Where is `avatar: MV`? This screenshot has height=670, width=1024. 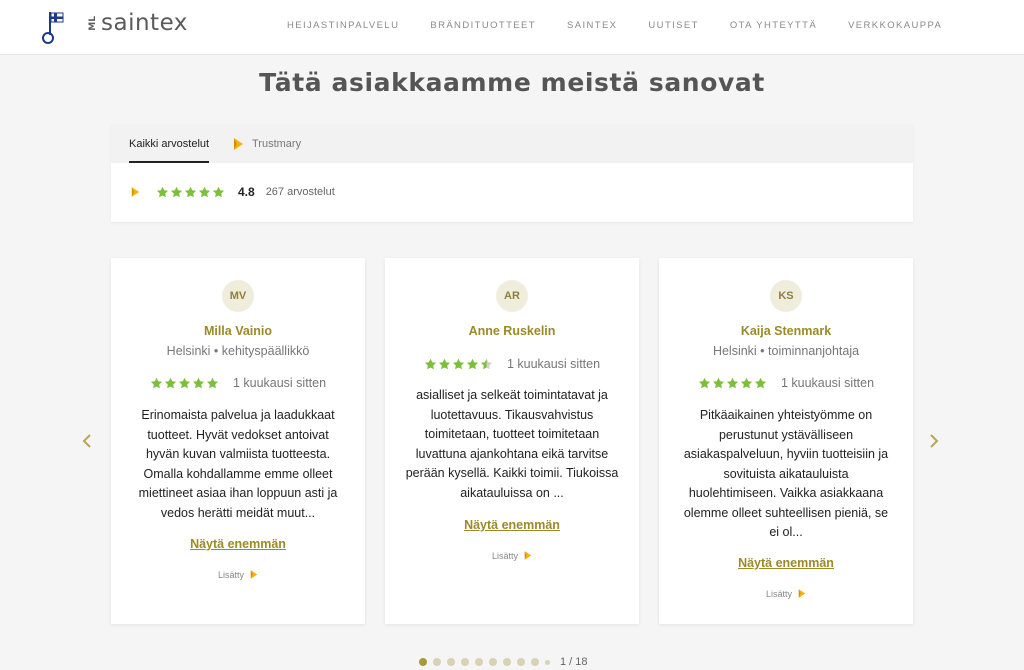
avatar: MV is located at coordinates (238, 296).